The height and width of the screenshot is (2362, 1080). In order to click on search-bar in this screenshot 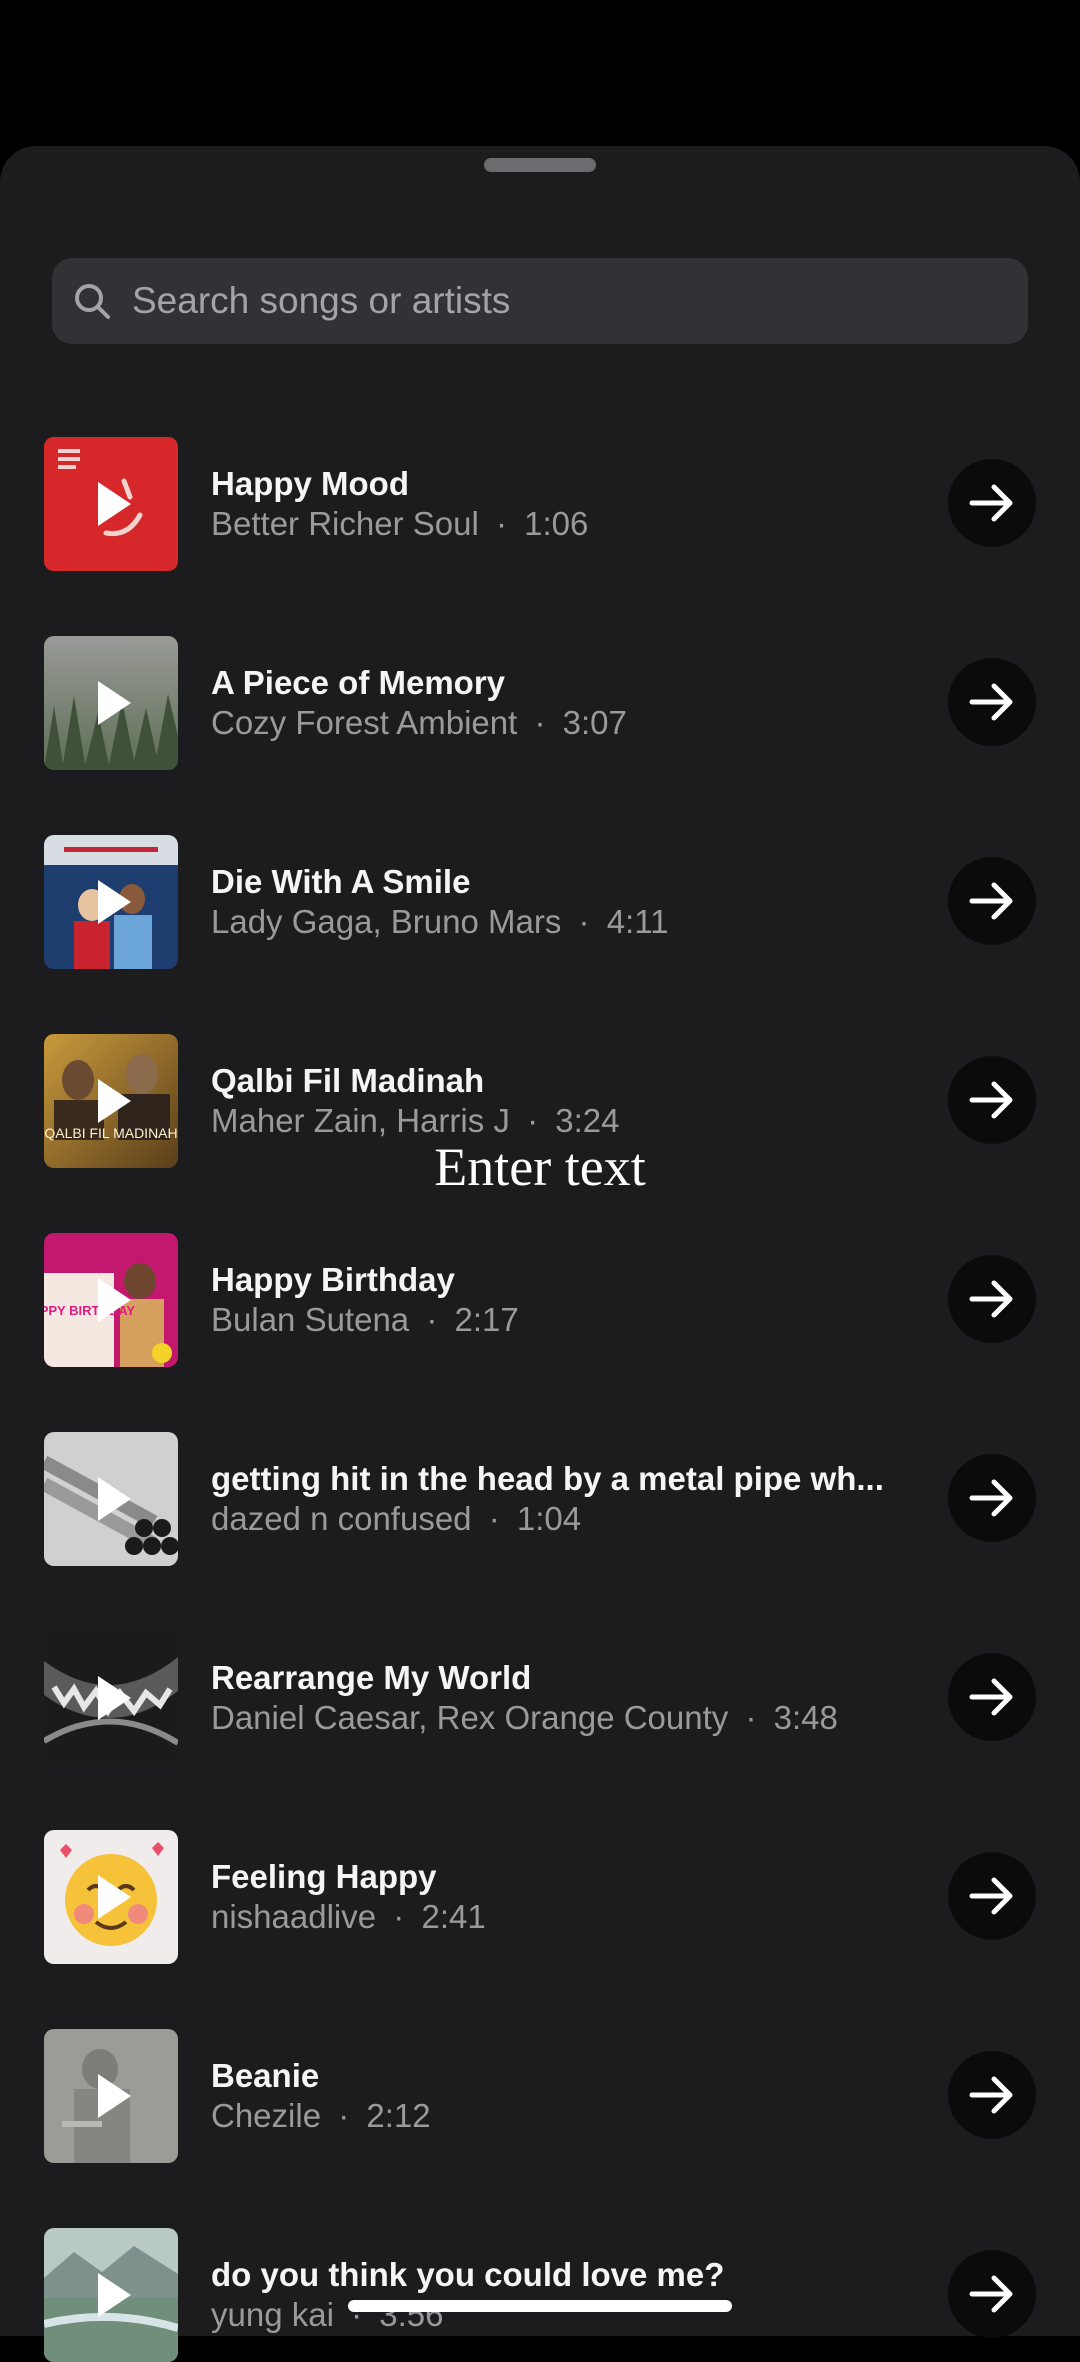, I will do `click(540, 301)`.